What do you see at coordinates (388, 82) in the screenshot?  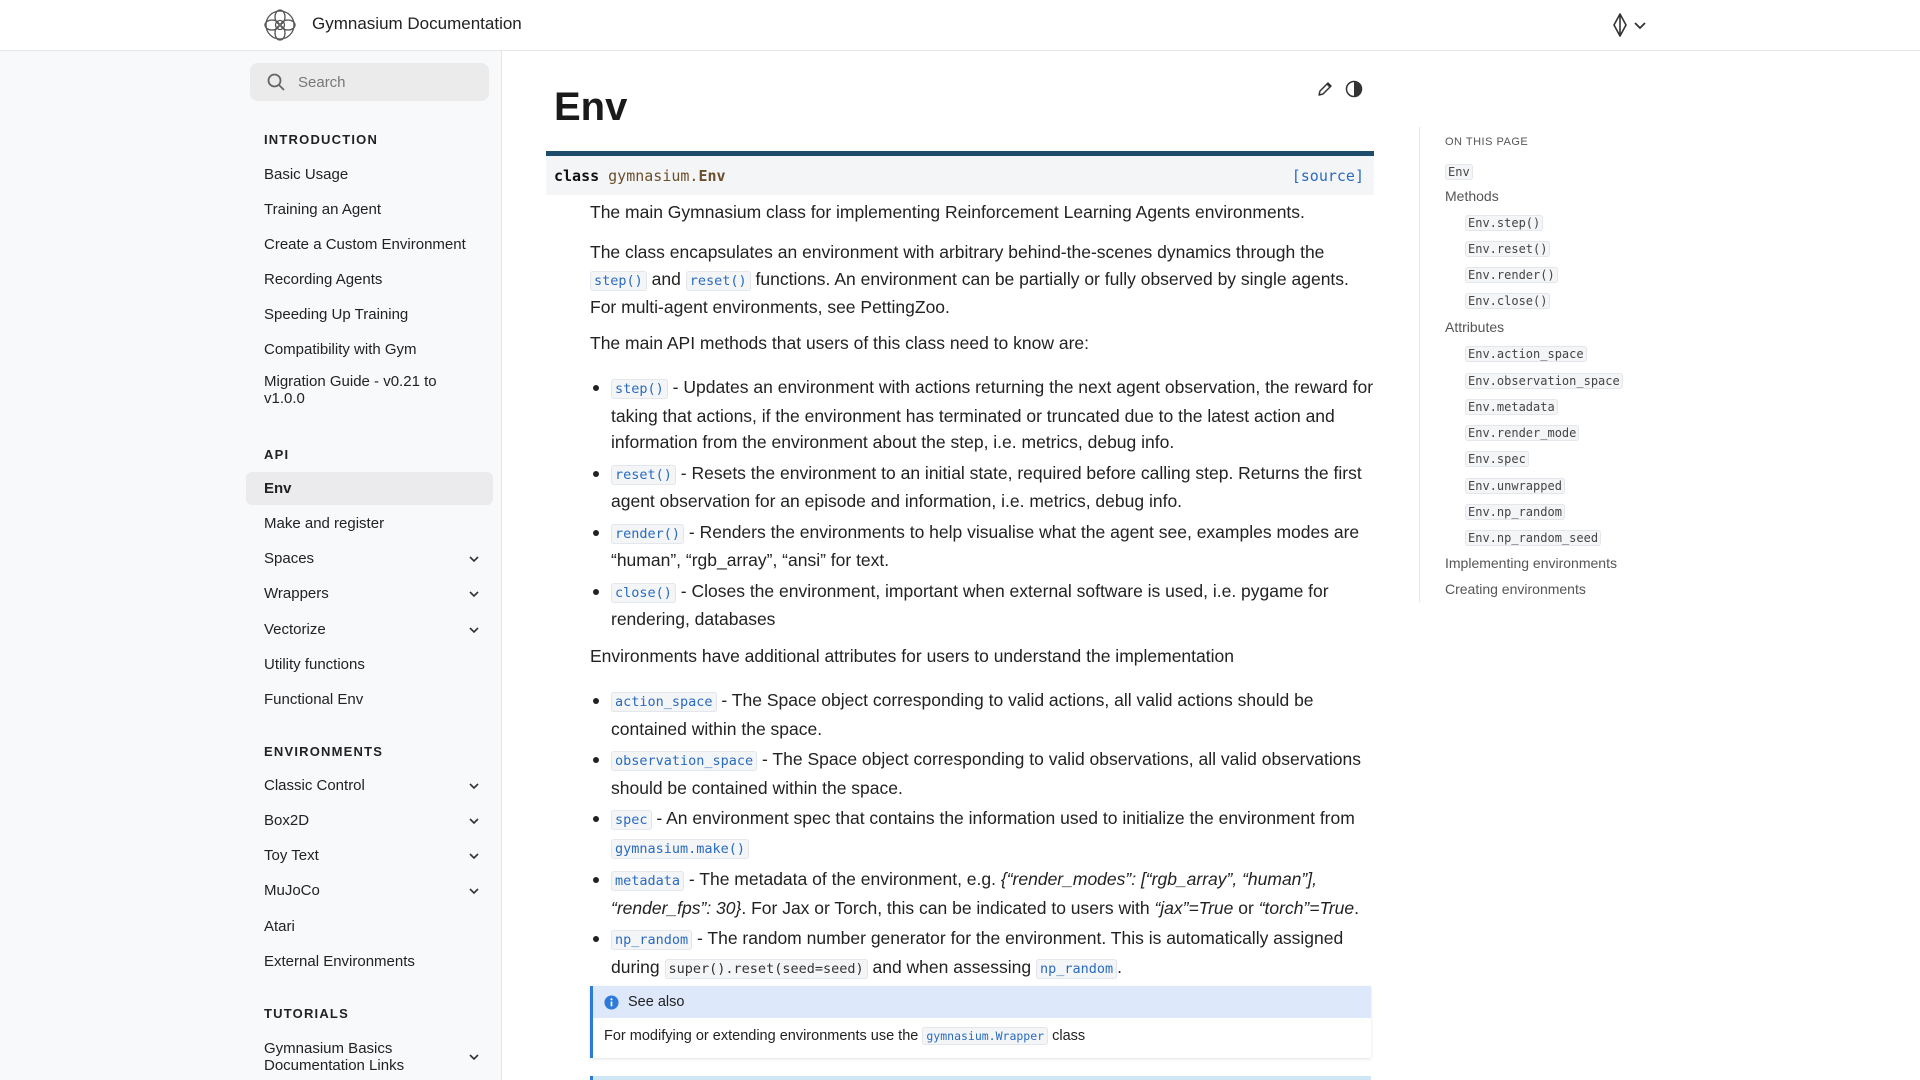 I see `search-input` at bounding box center [388, 82].